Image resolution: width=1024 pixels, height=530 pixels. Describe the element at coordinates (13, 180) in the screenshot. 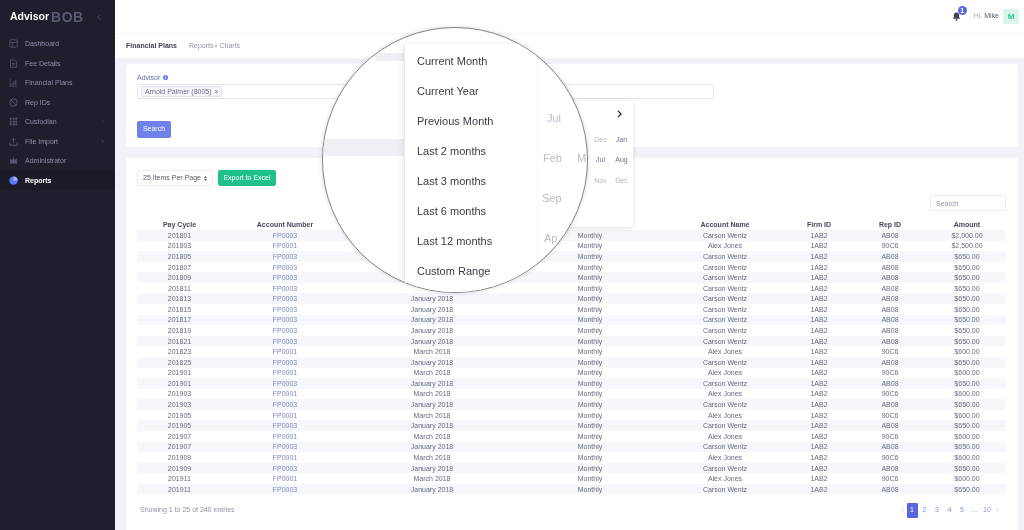

I see `pie-chart-icon` at that location.